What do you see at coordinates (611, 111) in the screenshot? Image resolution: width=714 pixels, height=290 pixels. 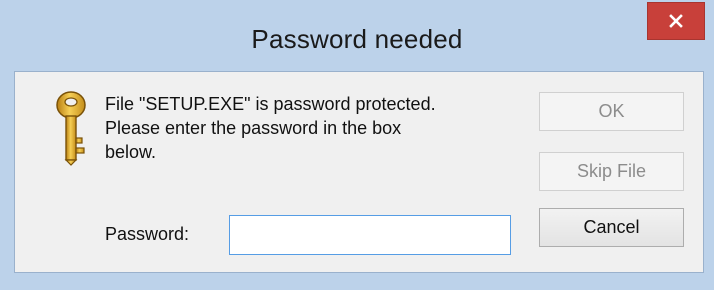 I see `ok-button: OK` at bounding box center [611, 111].